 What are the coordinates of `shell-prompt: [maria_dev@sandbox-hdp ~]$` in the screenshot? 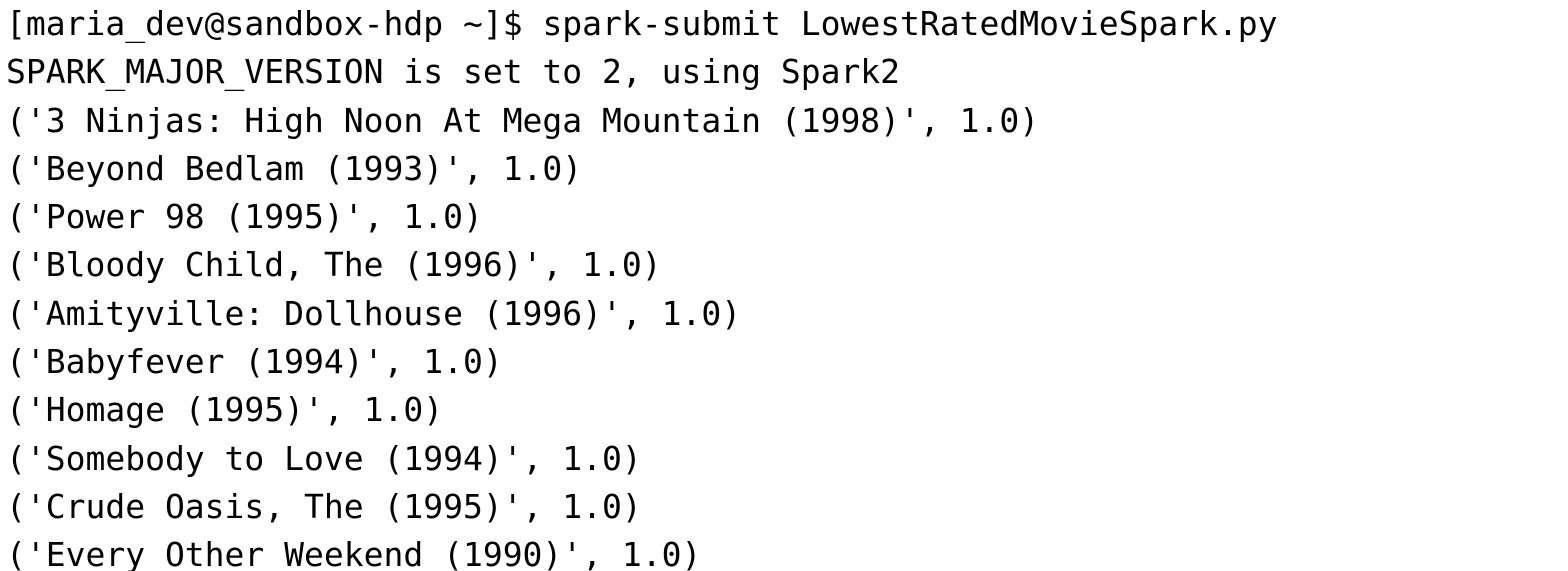 It's located at (274, 23).